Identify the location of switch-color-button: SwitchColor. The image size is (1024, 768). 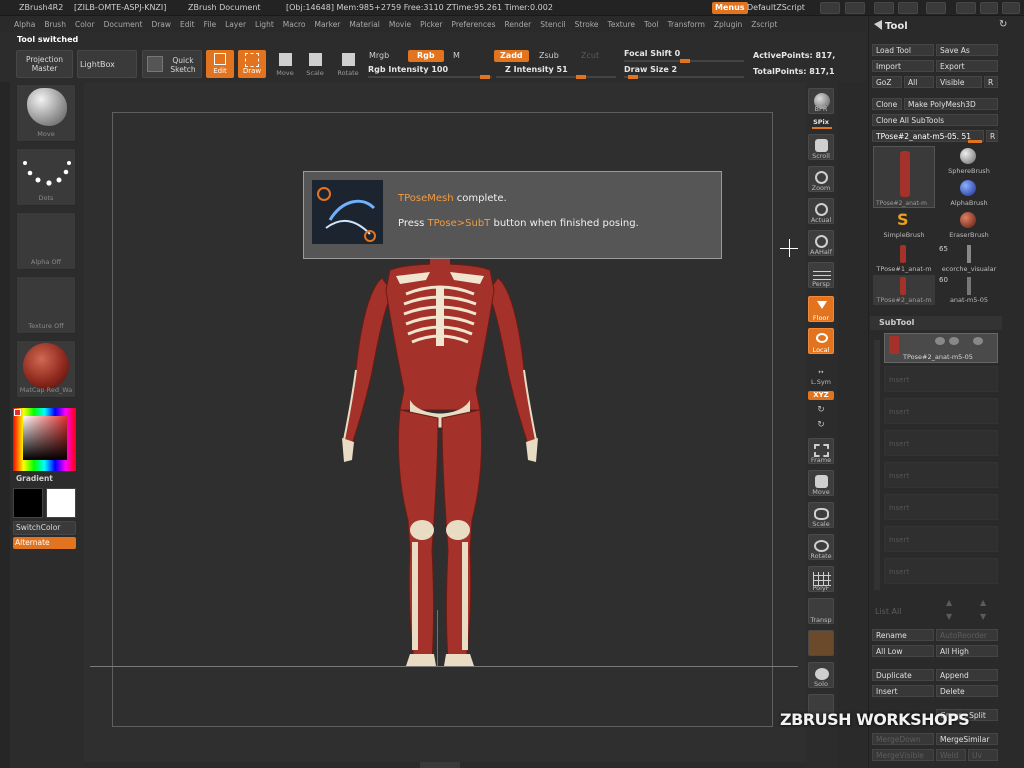
(44, 528).